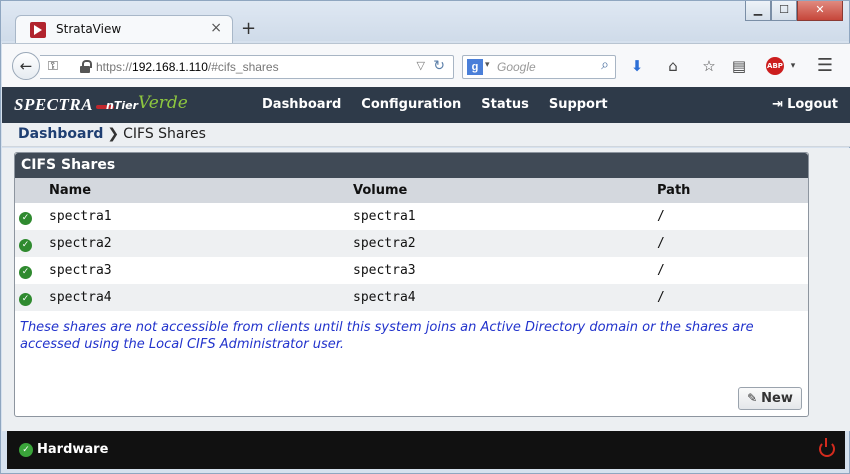  I want to click on panel-title: CIFS Shares, so click(411, 165).